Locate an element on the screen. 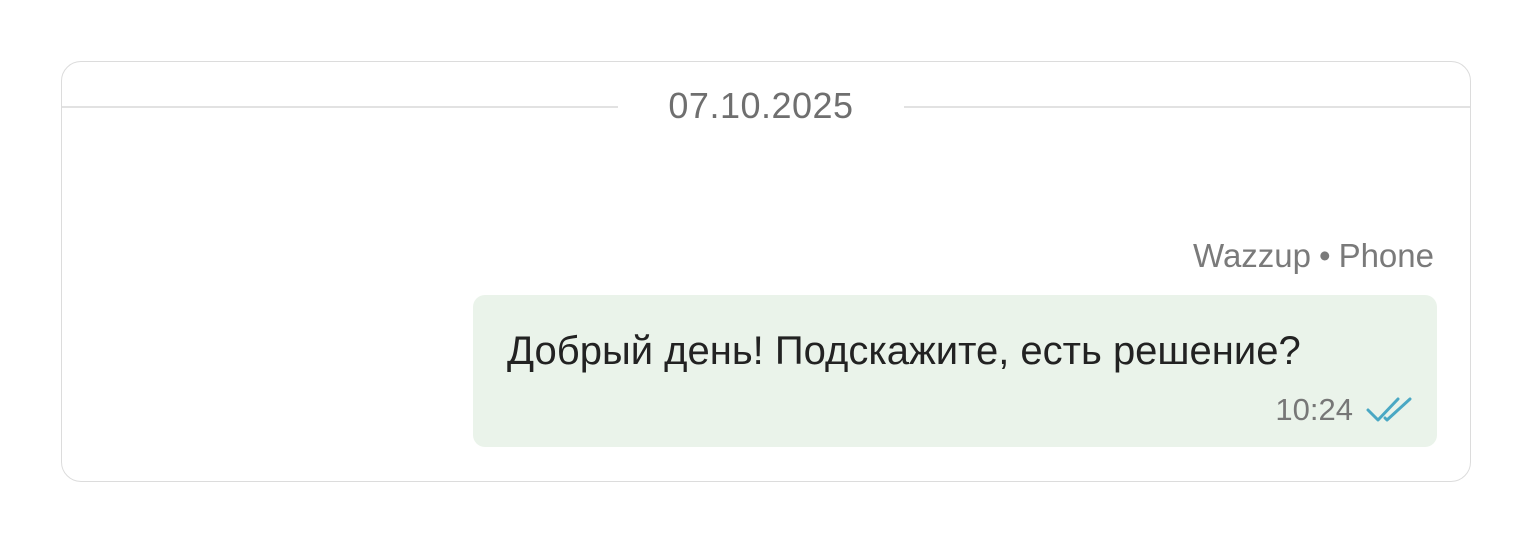 This screenshot has height=544, width=1534. date-divider-right is located at coordinates (1187, 107).